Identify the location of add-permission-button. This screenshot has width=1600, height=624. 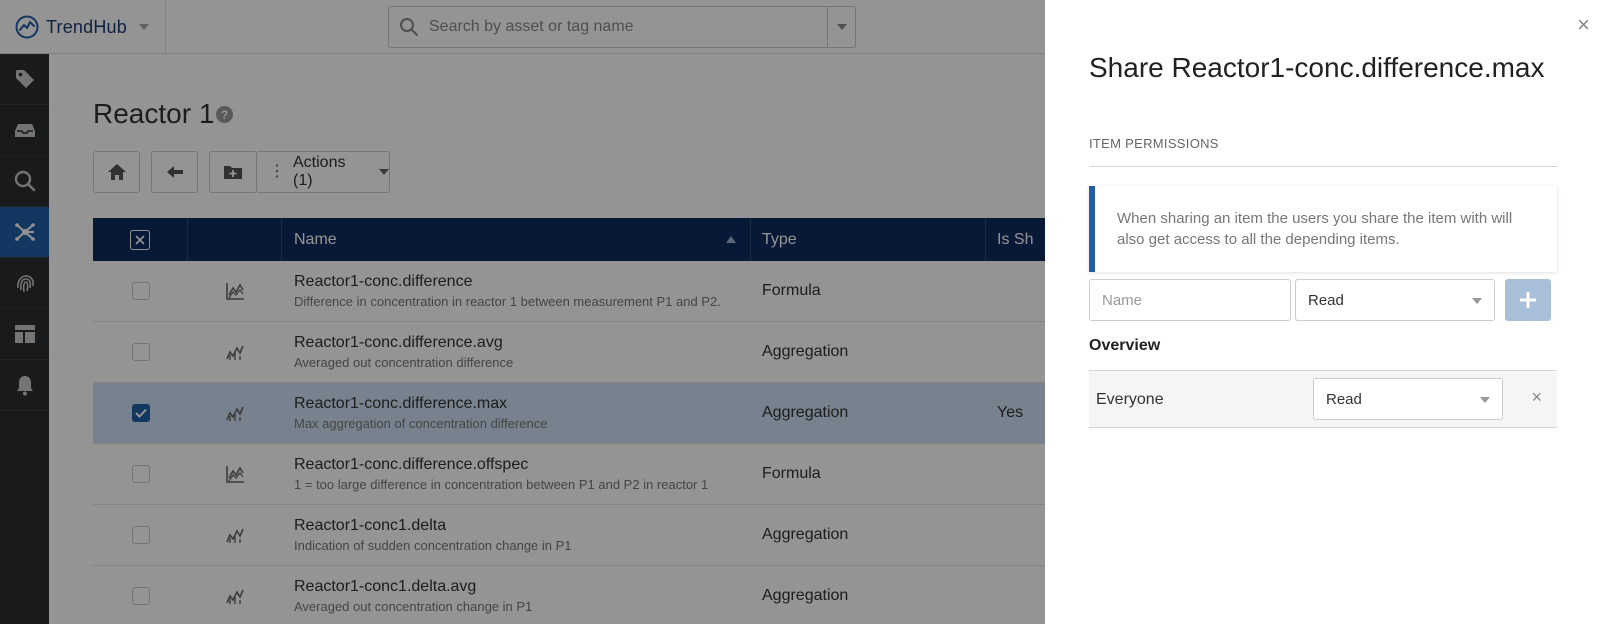
(1528, 300).